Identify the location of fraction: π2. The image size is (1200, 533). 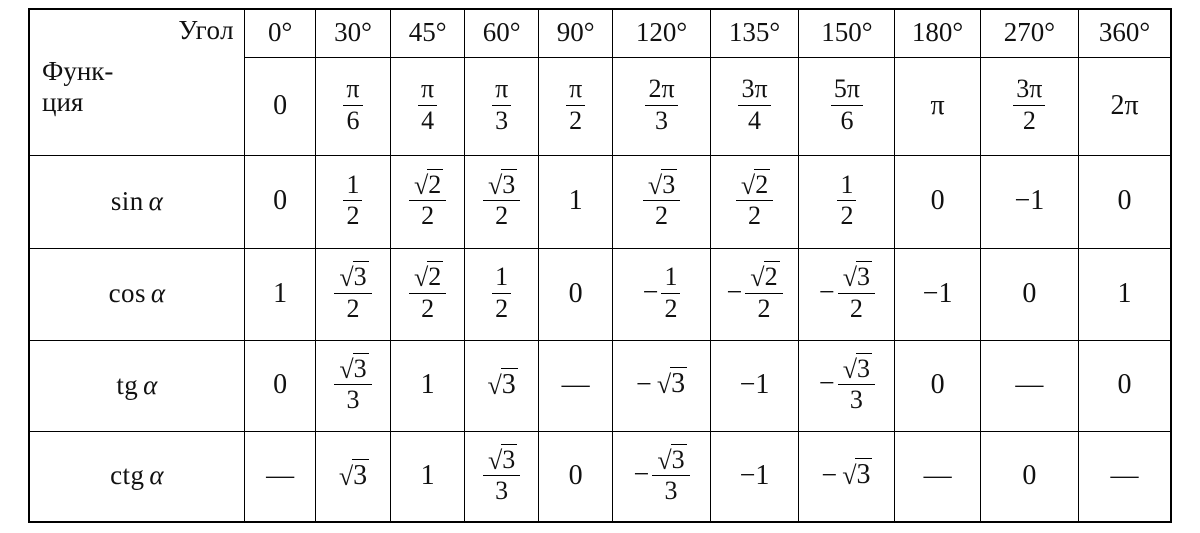
(576, 104).